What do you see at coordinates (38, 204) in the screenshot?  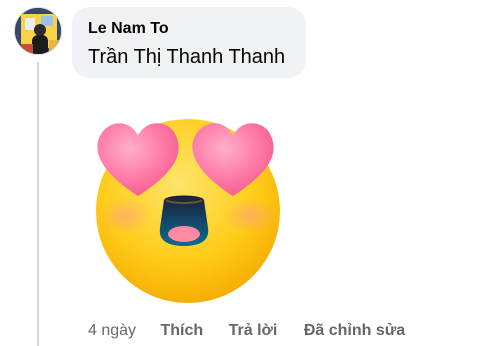 I see `thread-line` at bounding box center [38, 204].